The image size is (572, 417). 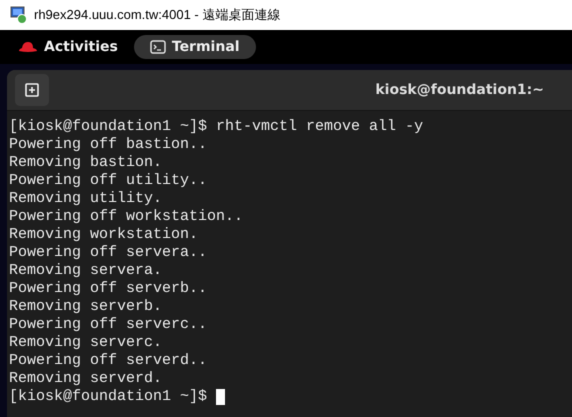 I want to click on terminal-line: [kiosk@foundation1 ~]$ rht-vmctl remove all -y, so click(x=216, y=127).